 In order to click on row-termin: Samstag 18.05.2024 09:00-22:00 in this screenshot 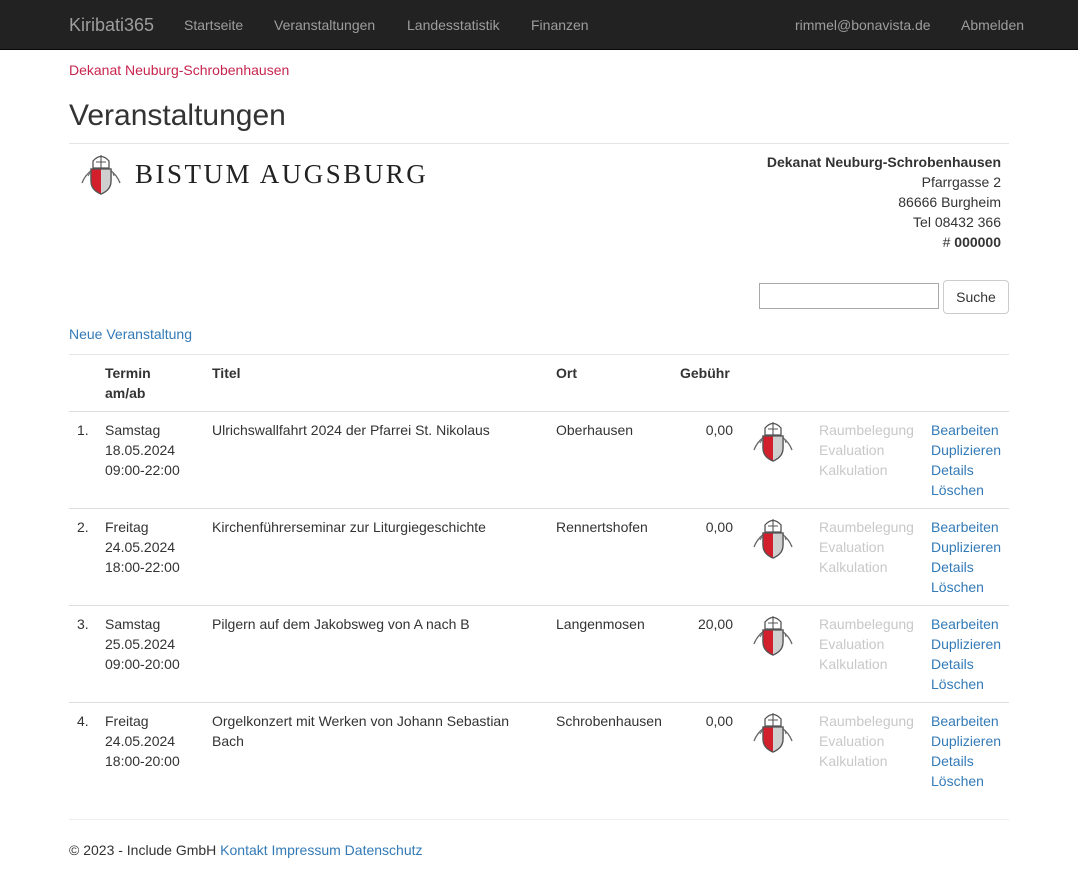, I will do `click(142, 450)`.